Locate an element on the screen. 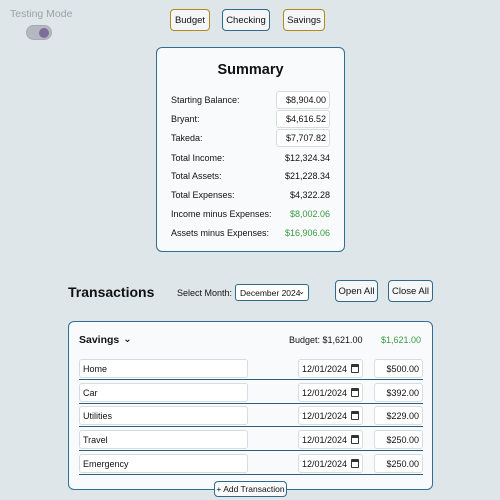  transaction-row: Car 12/01/2024 $392.00 is located at coordinates (251, 393).